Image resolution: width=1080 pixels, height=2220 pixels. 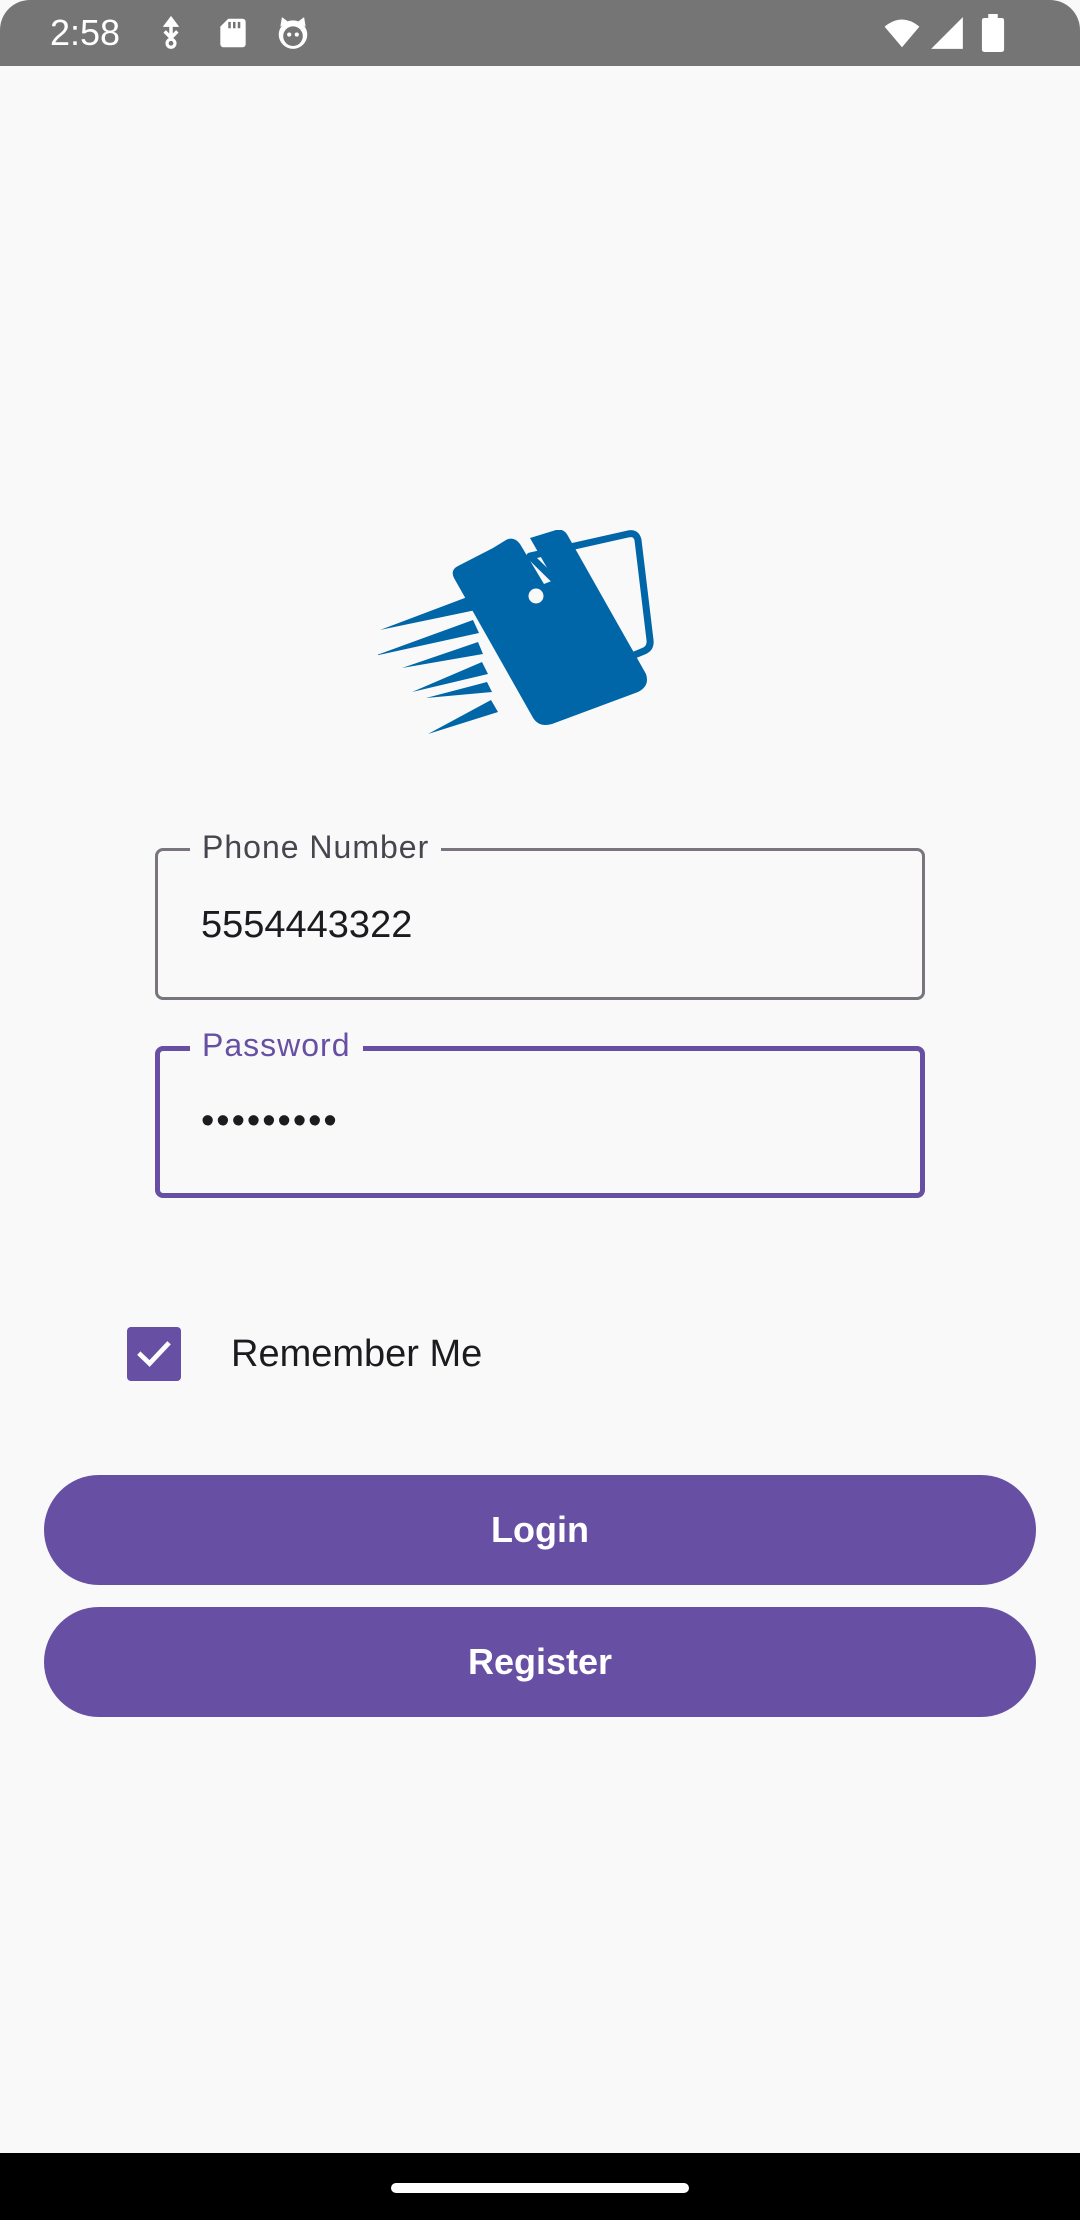 I want to click on password-field: Password •••••••••, so click(x=540, y=1111).